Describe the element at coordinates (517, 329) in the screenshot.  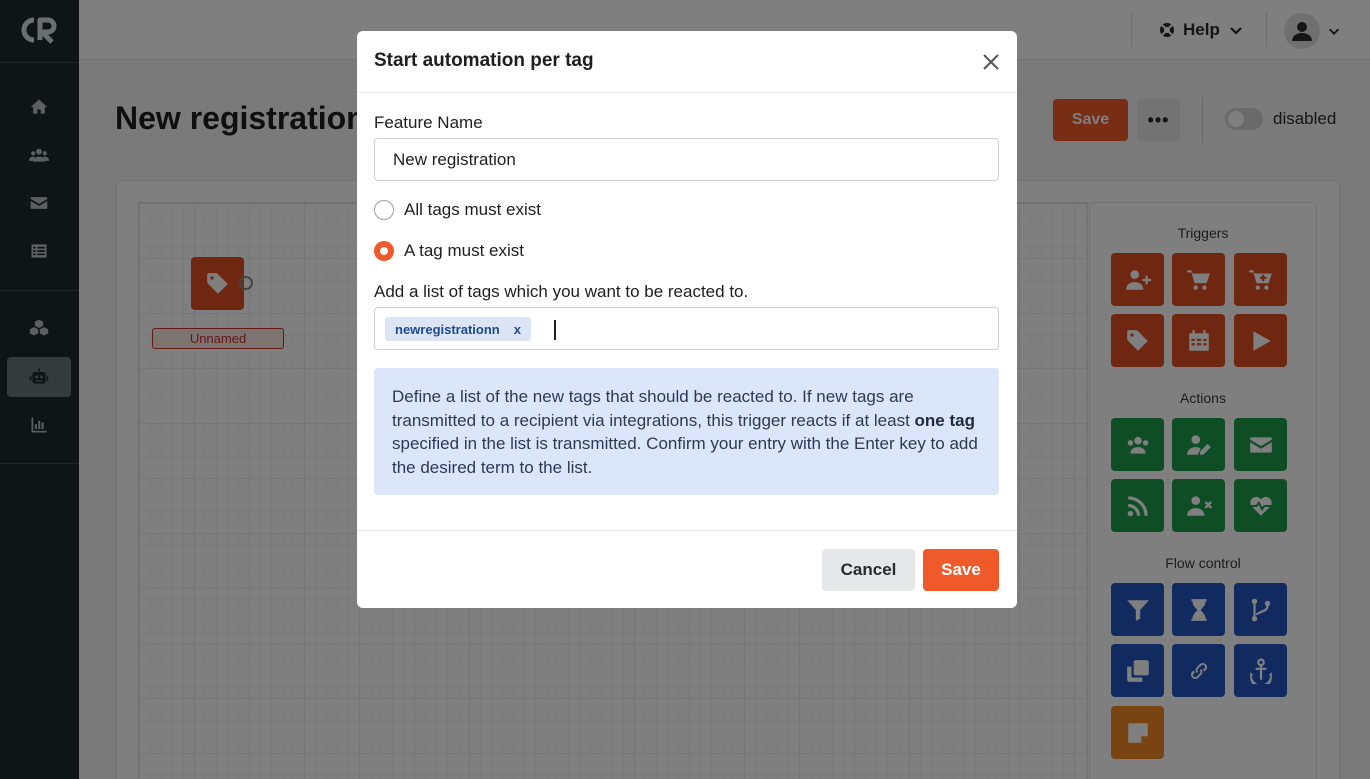
I see `tag-remove-button: x` at that location.